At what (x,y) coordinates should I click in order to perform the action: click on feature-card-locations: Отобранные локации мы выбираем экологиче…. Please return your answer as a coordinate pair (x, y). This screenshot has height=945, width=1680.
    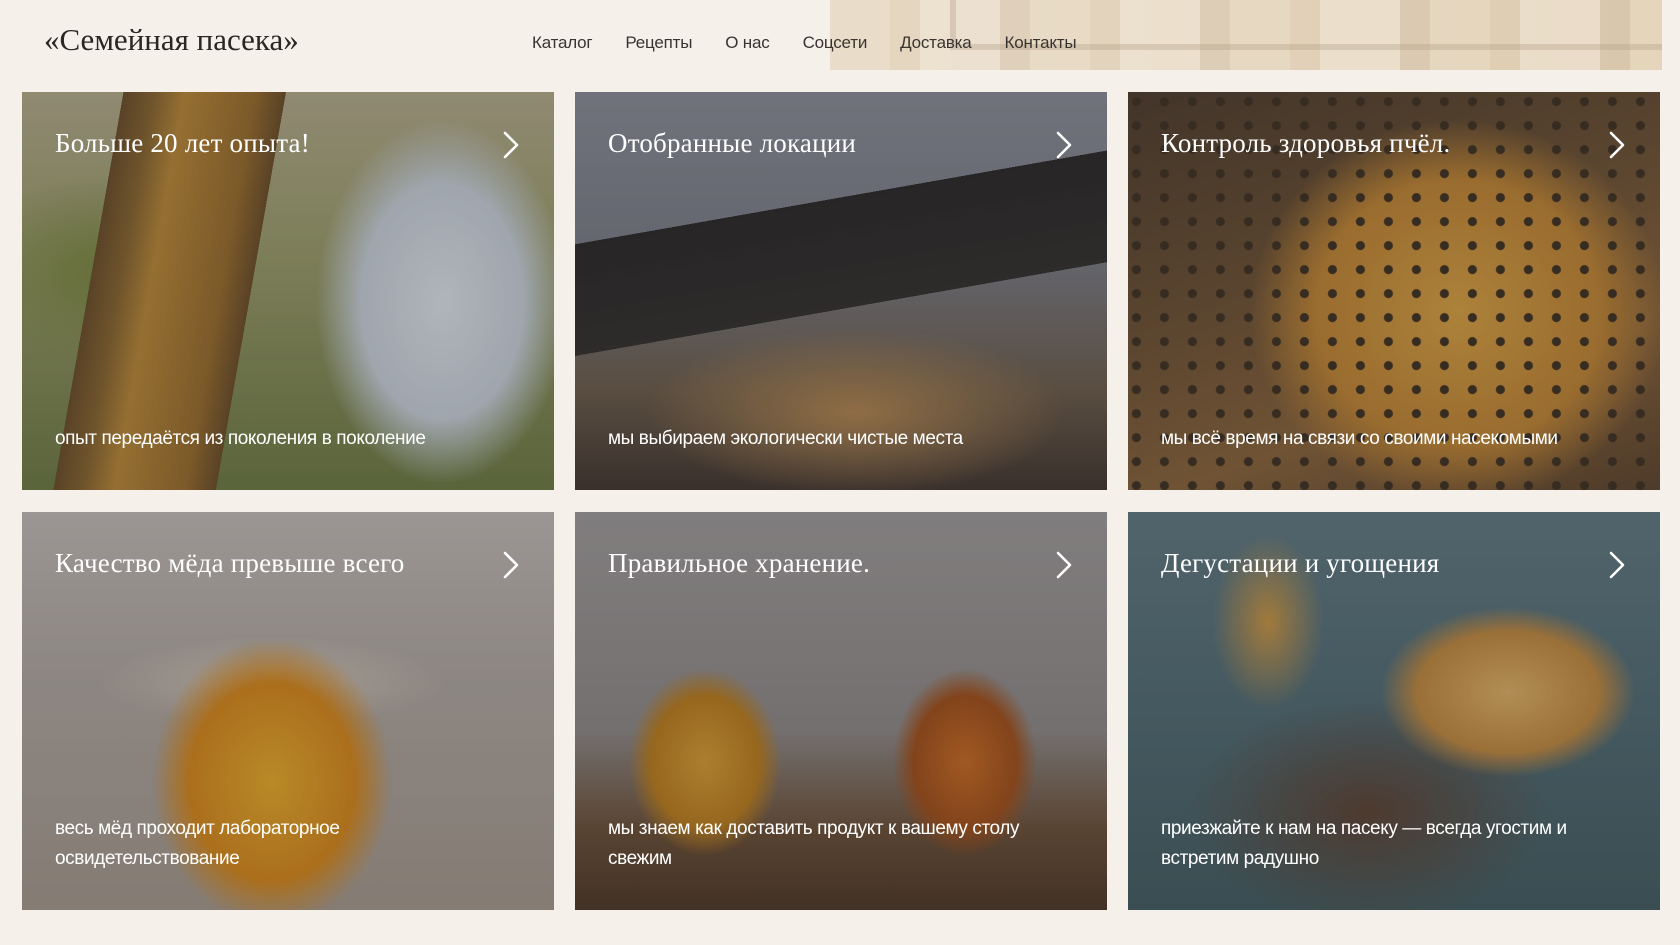
    Looking at the image, I should click on (841, 291).